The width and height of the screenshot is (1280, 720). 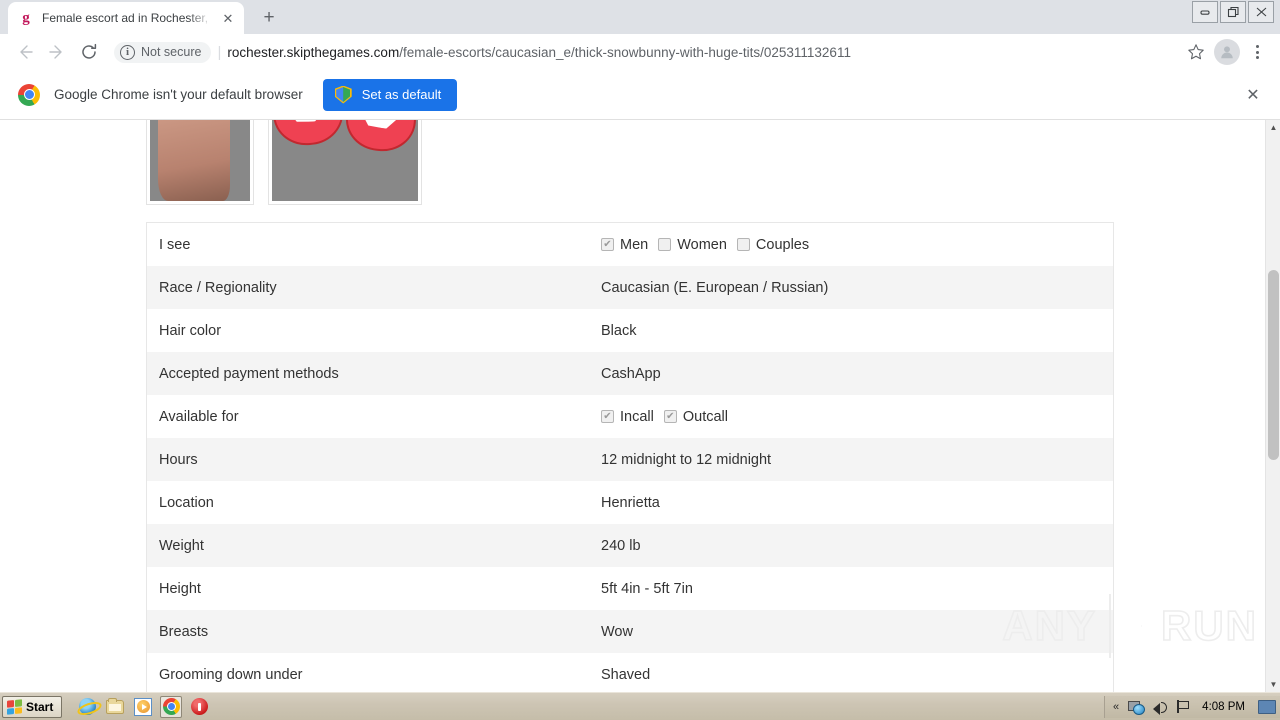 I want to click on back-button, so click(x=25, y=52).